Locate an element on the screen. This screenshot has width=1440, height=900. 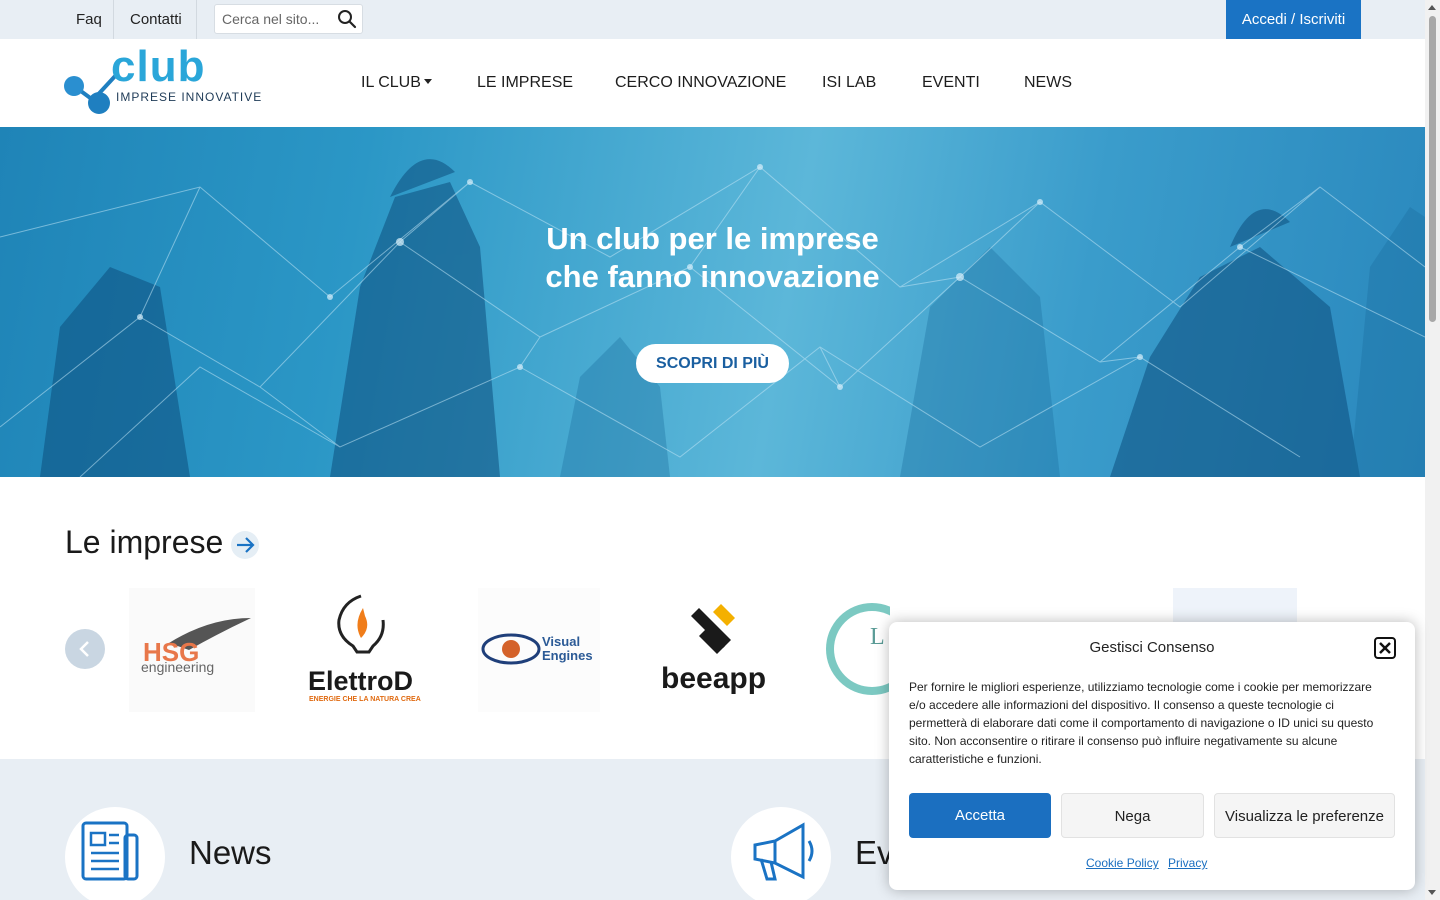
nav-il-club: IL CLUB is located at coordinates (396, 83).